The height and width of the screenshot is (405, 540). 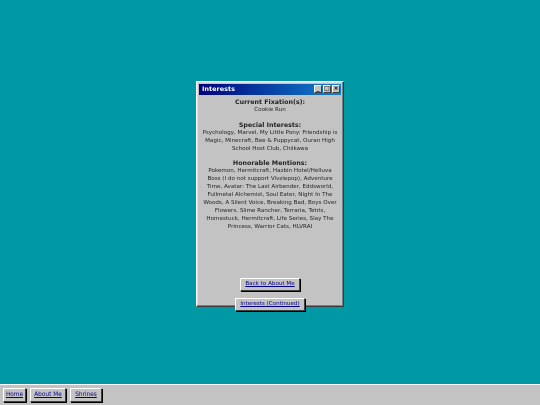 What do you see at coordinates (270, 164) in the screenshot?
I see `honorable-mentions-heading: Honorable Mentions:` at bounding box center [270, 164].